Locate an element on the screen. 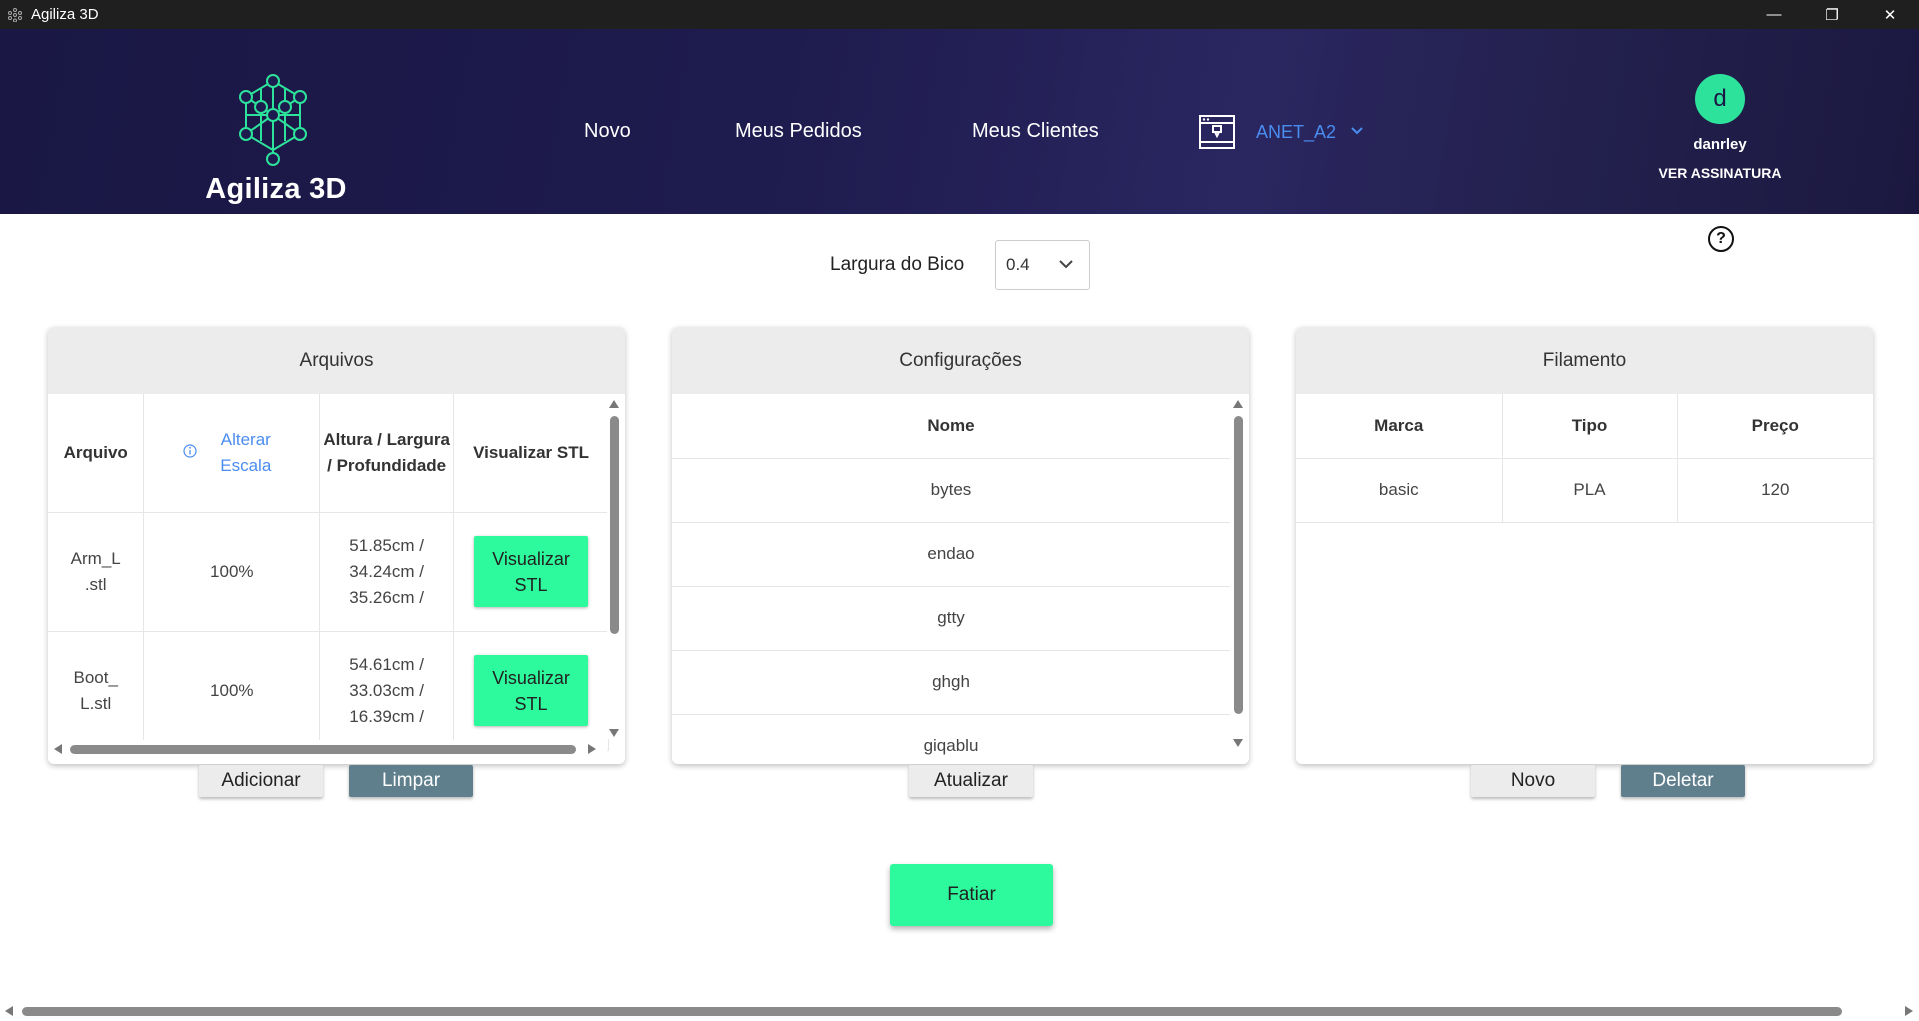 This screenshot has width=1919, height=1021. col-price: Preço is located at coordinates (1775, 426).